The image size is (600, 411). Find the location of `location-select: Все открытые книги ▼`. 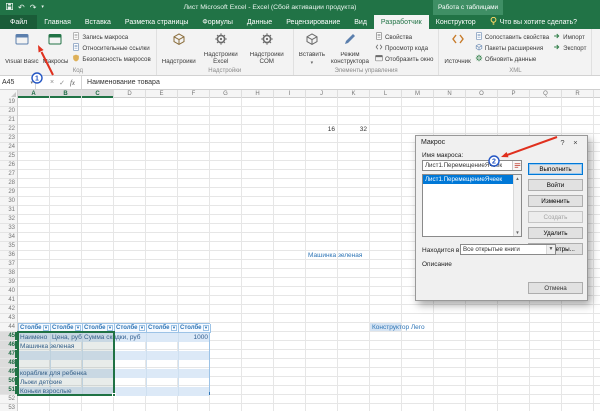

location-select: Все открытые книги ▼ is located at coordinates (508, 249).